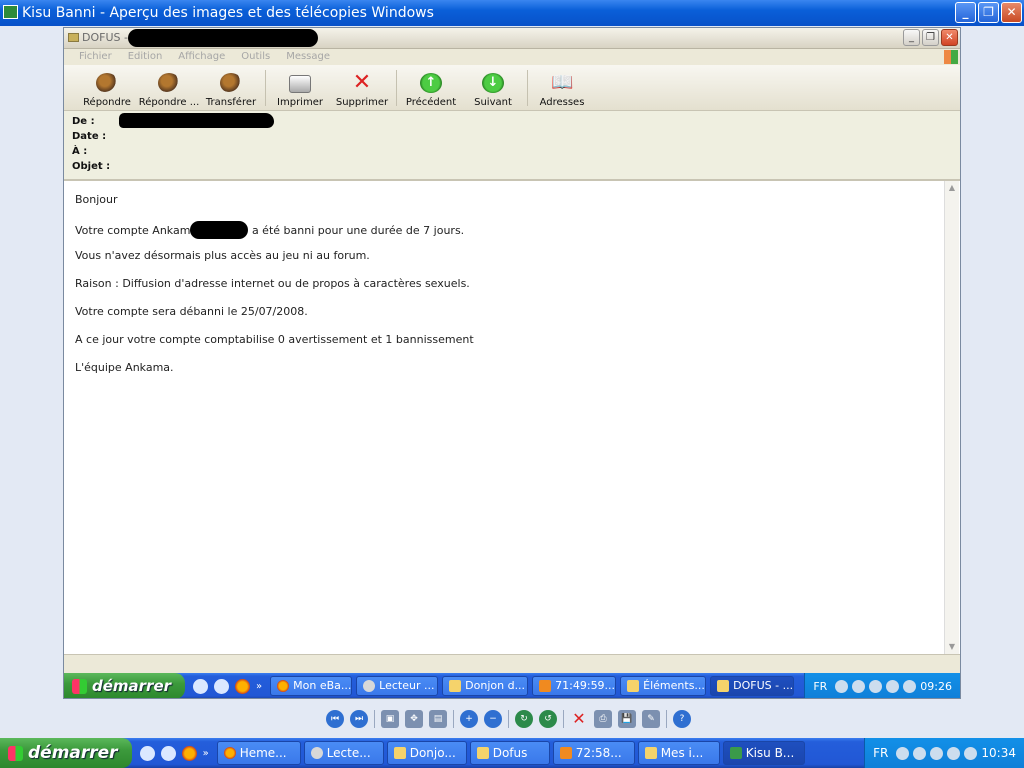  What do you see at coordinates (369, 685) in the screenshot?
I see `media-player-icon` at bounding box center [369, 685].